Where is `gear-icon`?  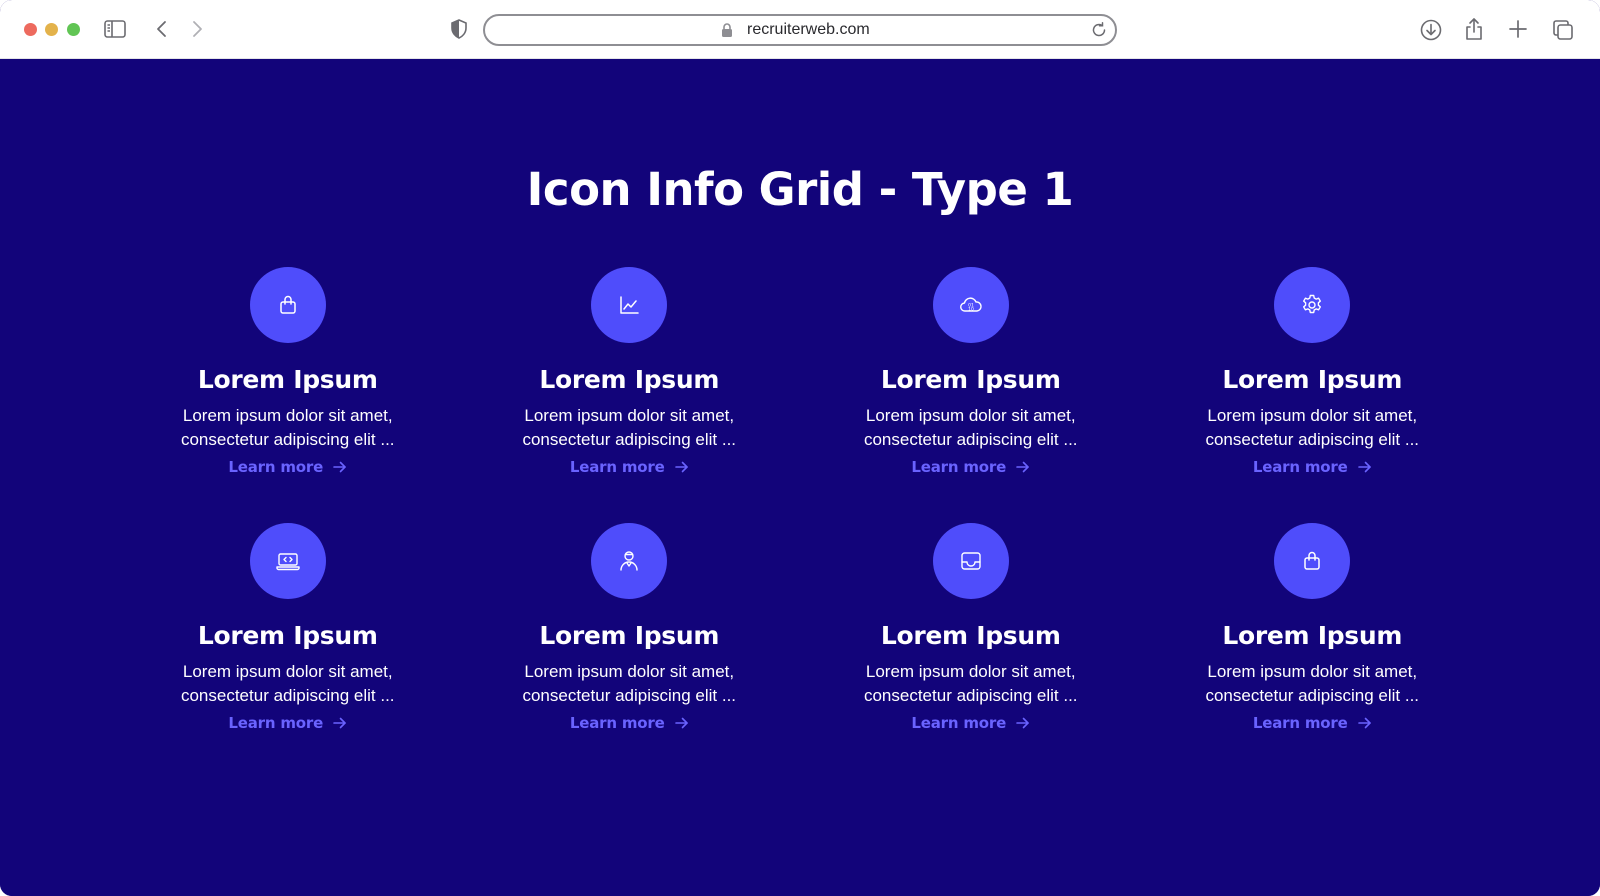 gear-icon is located at coordinates (1312, 305).